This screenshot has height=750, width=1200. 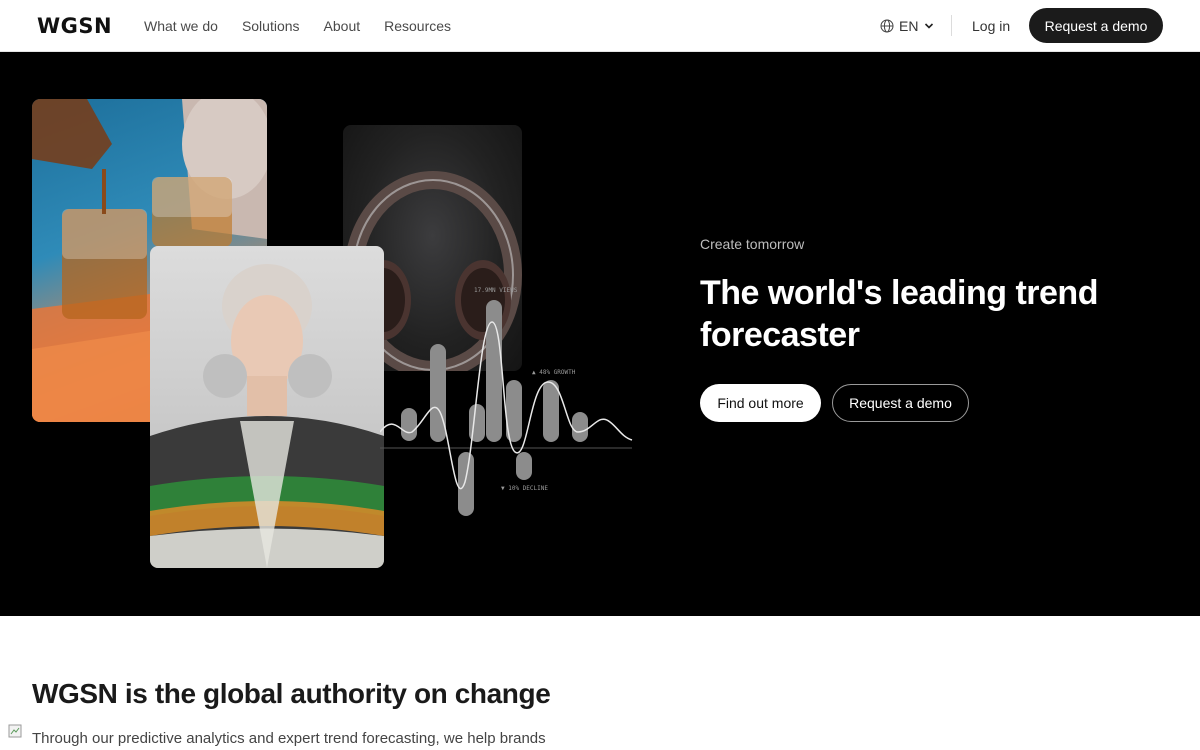 What do you see at coordinates (74, 26) in the screenshot?
I see `wgsn-logo: WGSN` at bounding box center [74, 26].